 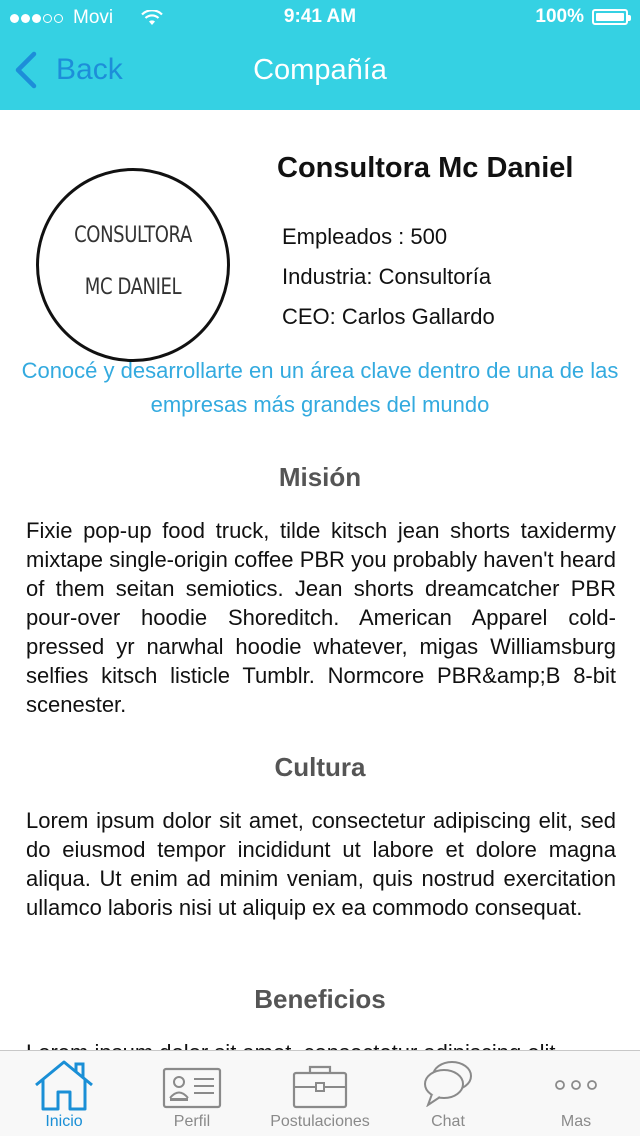 I want to click on tab-postulaciones: Postulaciones, so click(x=320, y=1093).